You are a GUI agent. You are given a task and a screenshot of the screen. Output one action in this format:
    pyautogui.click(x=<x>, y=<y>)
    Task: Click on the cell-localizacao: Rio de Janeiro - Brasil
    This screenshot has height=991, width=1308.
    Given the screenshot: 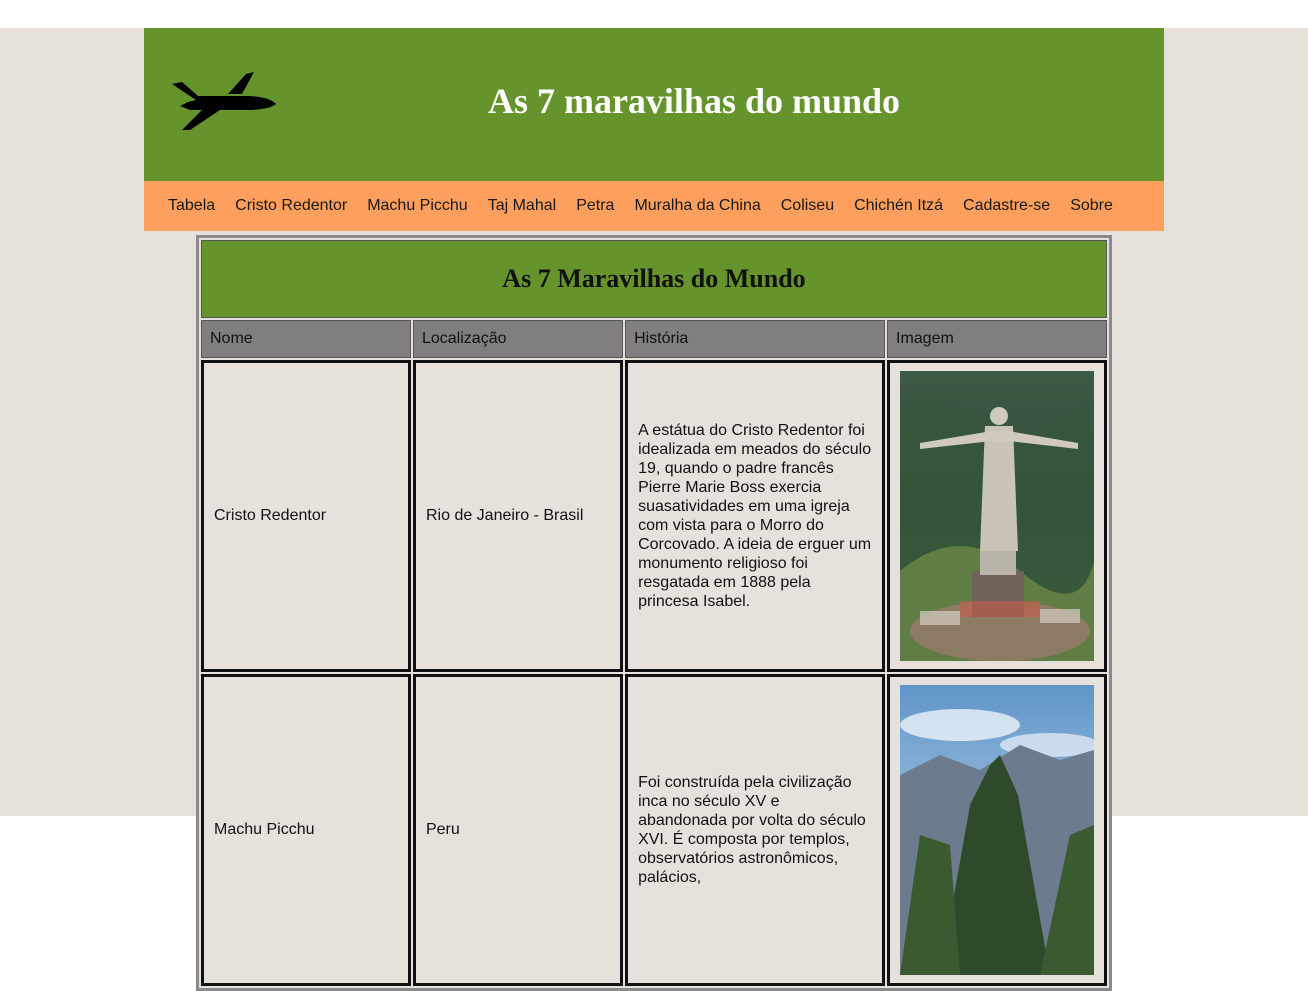 What is the action you would take?
    pyautogui.click(x=518, y=516)
    